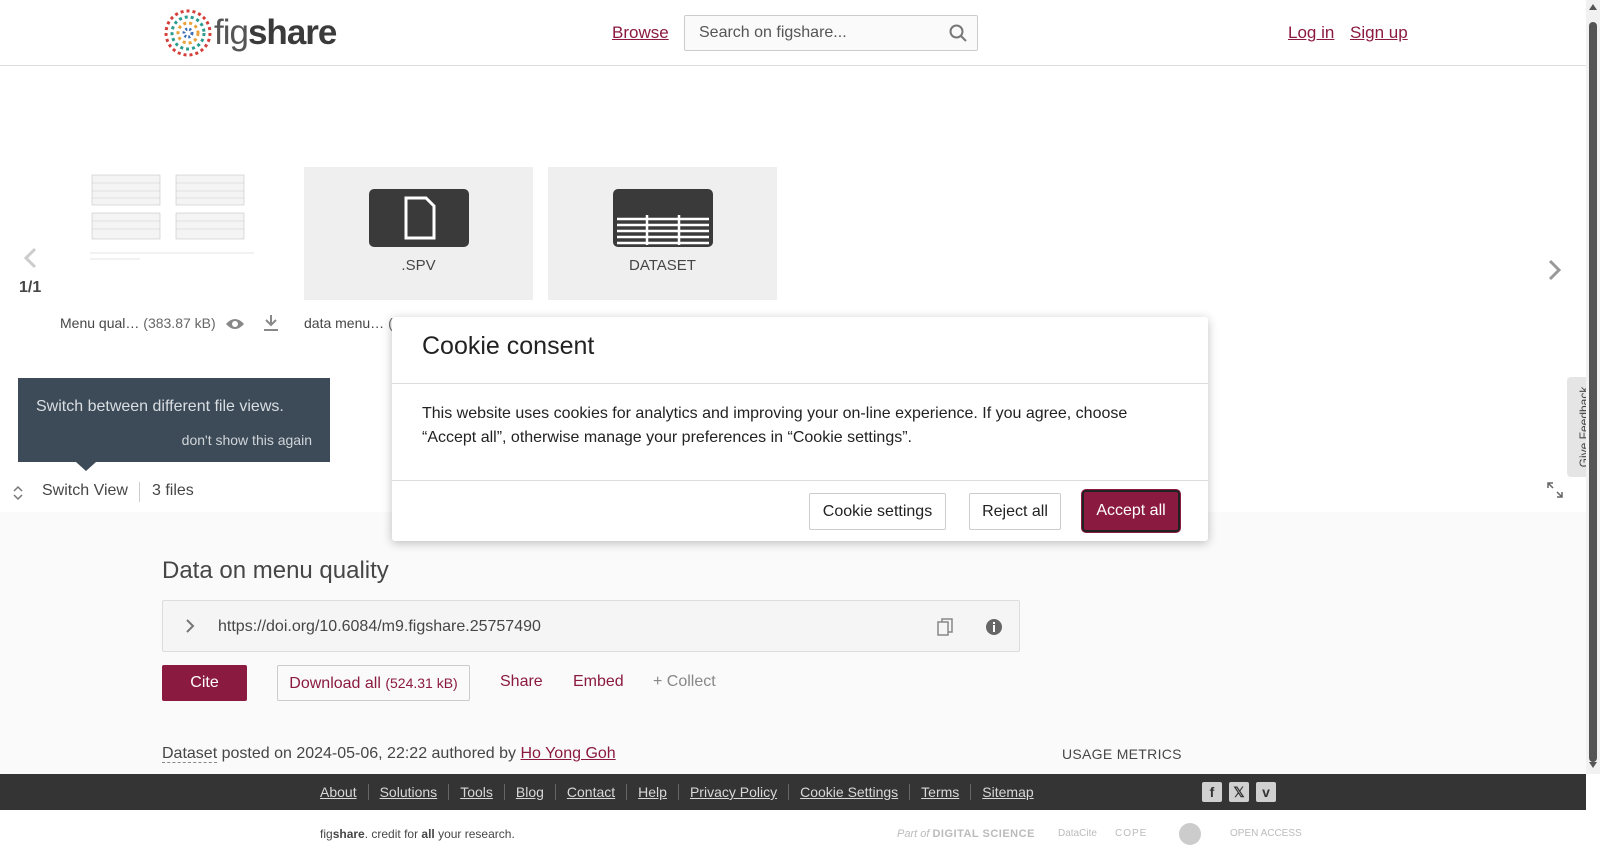 The image size is (1600, 857). Describe the element at coordinates (408, 792) in the screenshot. I see `footer-link-solutions: Solutions` at that location.